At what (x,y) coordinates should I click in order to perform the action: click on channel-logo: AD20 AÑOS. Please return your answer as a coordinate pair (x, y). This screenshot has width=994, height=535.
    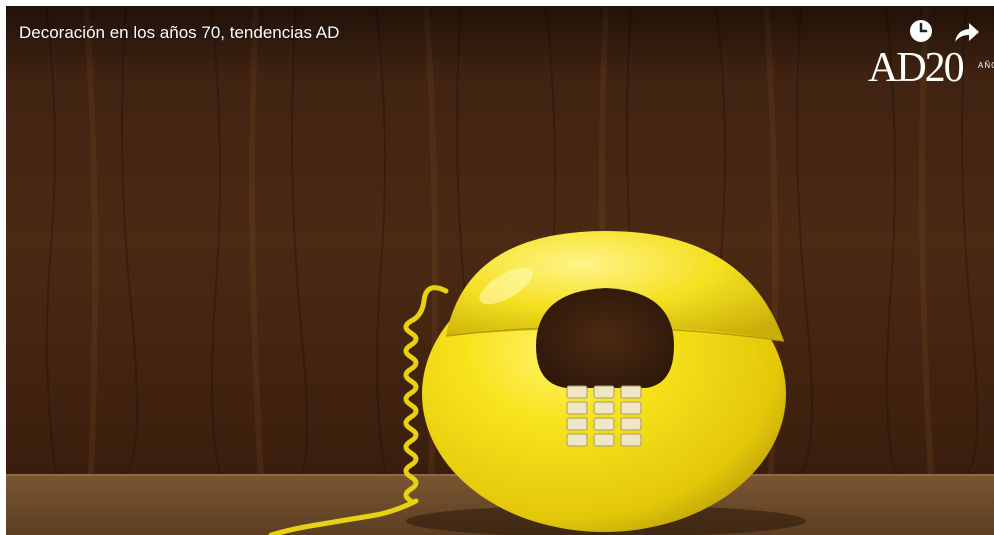
    Looking at the image, I should click on (930, 68).